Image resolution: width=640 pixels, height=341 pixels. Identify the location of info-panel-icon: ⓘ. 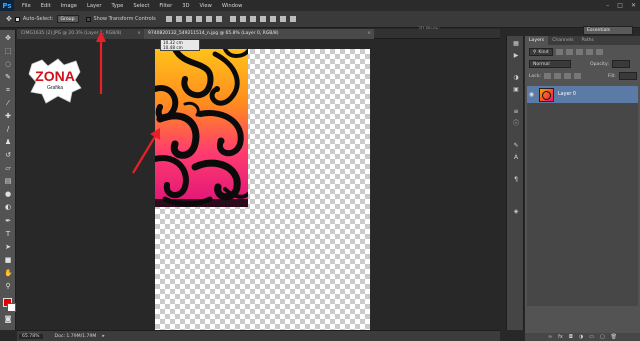
(516, 123).